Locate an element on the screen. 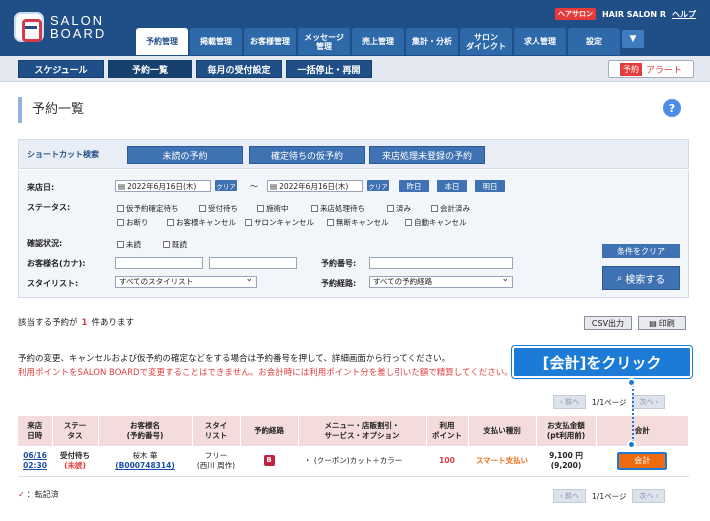 Image resolution: width=710 pixels, height=521 pixels. route-b-icon: B is located at coordinates (269, 461).